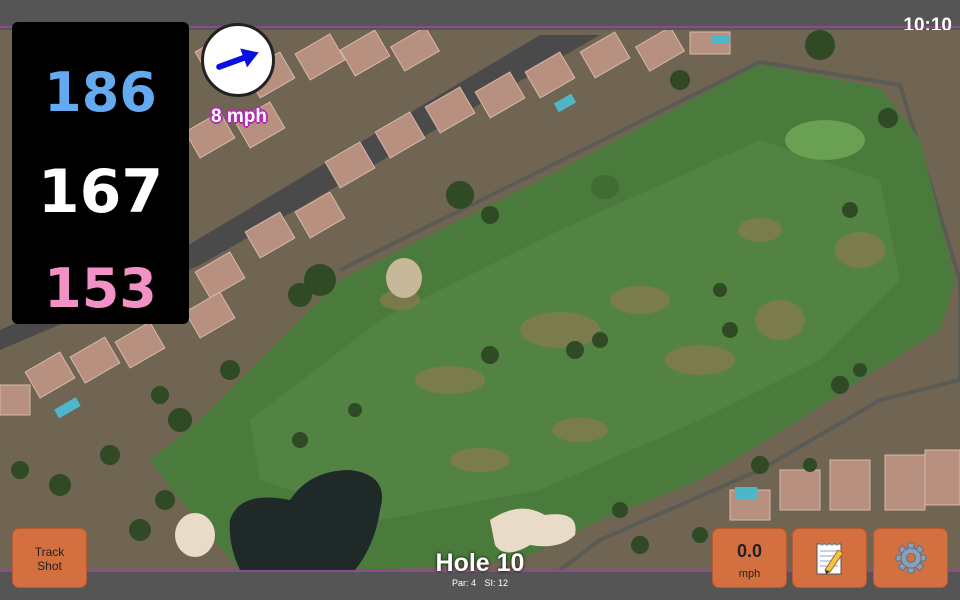  What do you see at coordinates (49, 552) in the screenshot?
I see `track-shot-label-line1: Track` at bounding box center [49, 552].